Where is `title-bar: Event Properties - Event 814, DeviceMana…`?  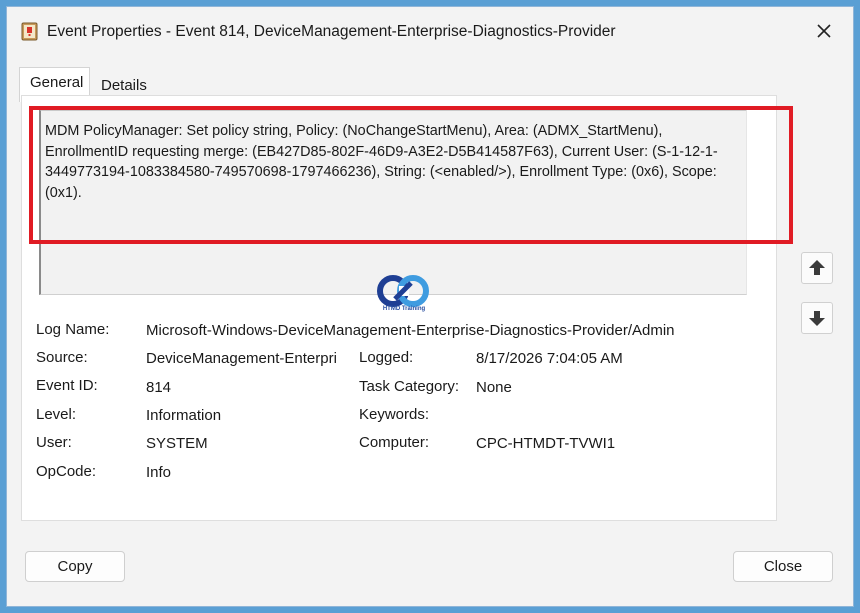 title-bar: Event Properties - Event 814, DeviceMana… is located at coordinates (430, 32).